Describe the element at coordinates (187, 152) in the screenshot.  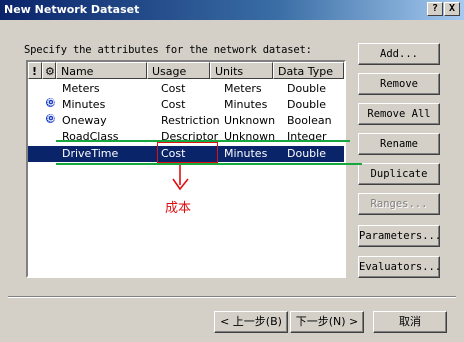
I see `annotation-highlight-box` at that location.